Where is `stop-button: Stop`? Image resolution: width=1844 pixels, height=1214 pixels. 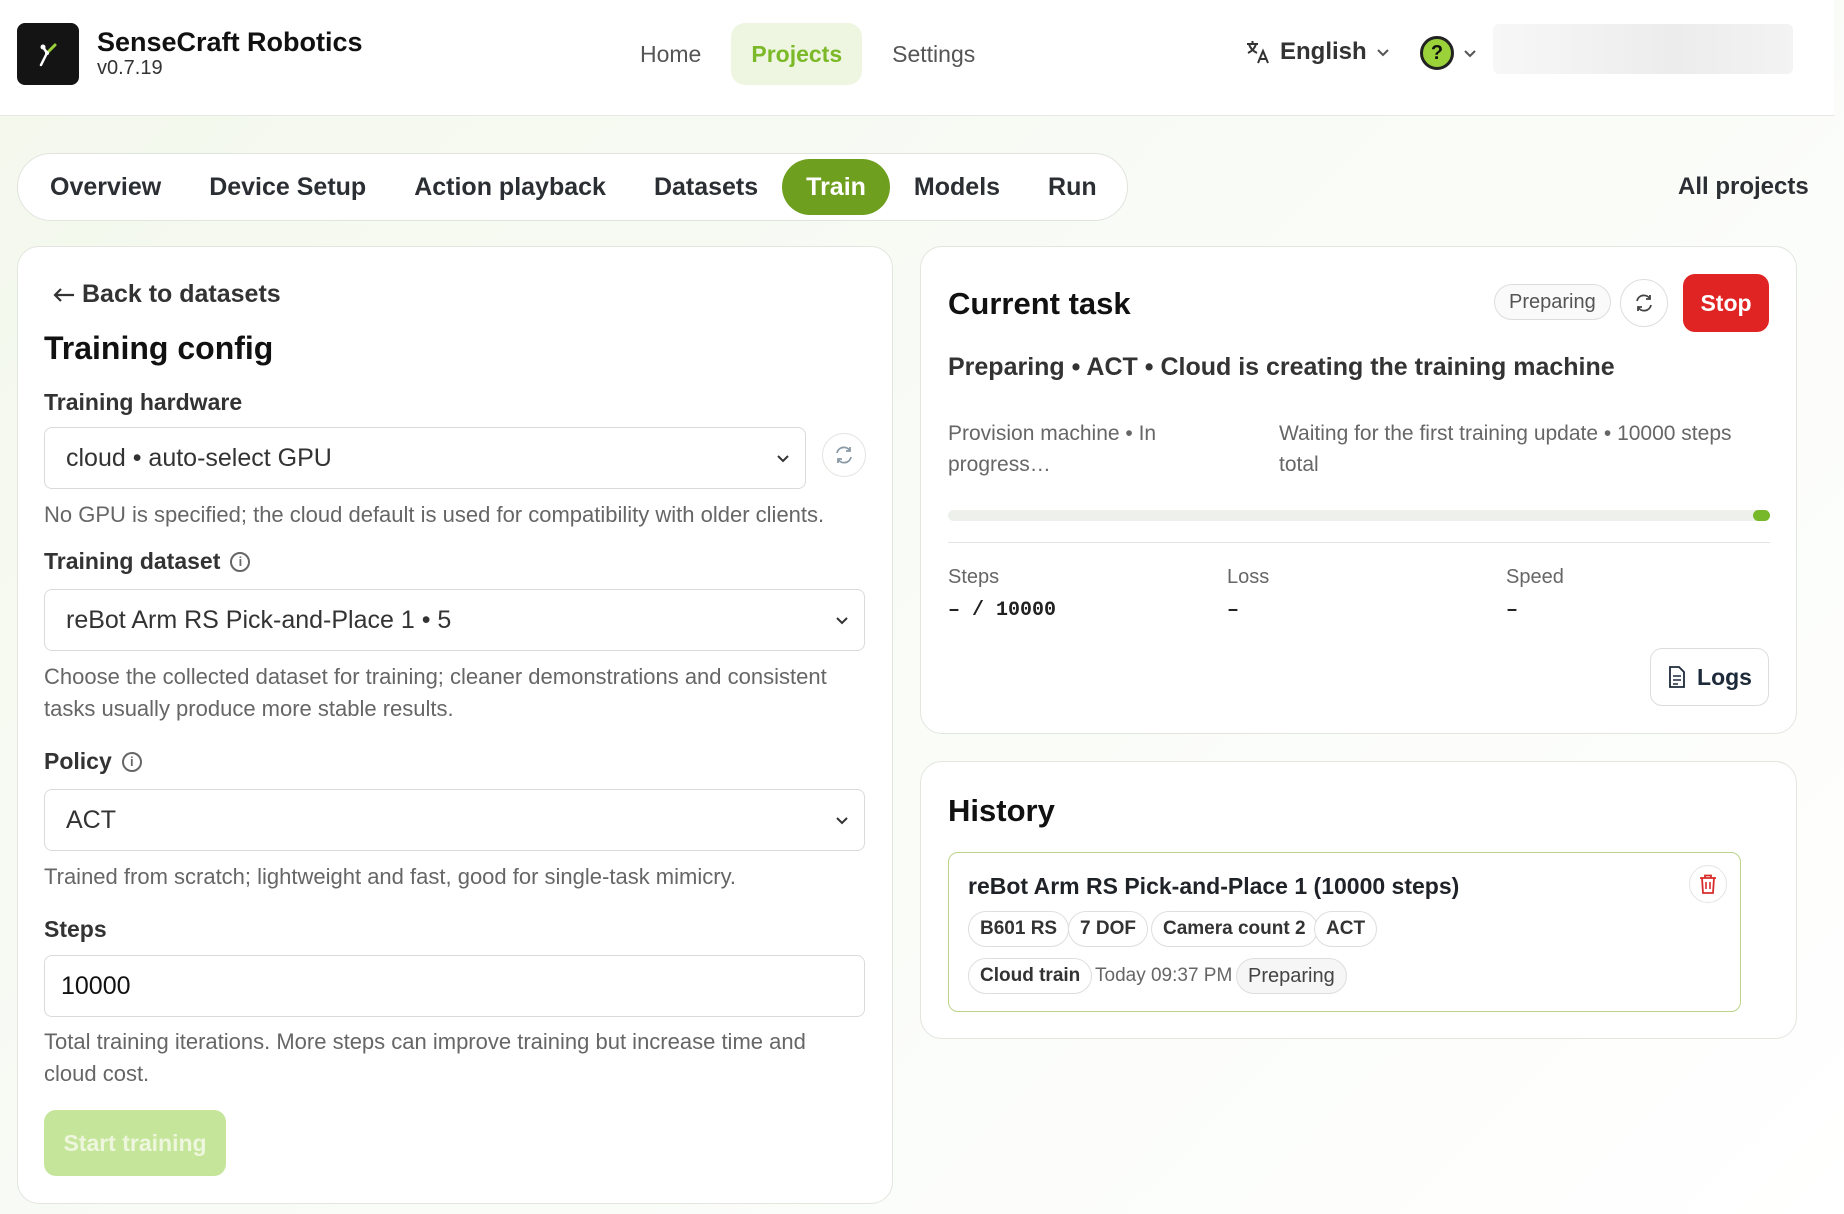
stop-button: Stop is located at coordinates (1726, 303).